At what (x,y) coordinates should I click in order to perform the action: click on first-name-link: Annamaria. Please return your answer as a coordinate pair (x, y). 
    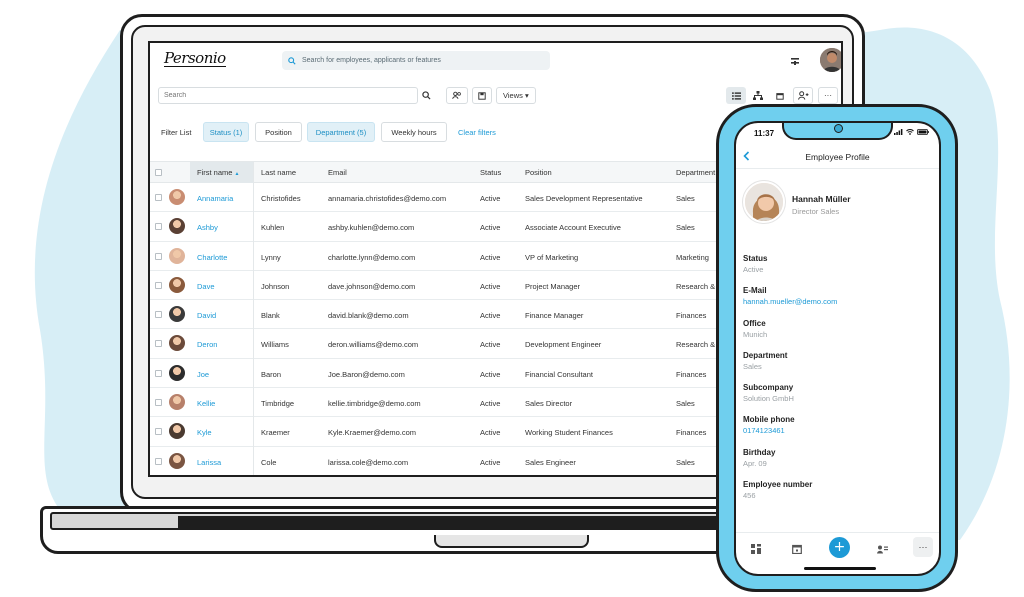
    Looking at the image, I should click on (215, 198).